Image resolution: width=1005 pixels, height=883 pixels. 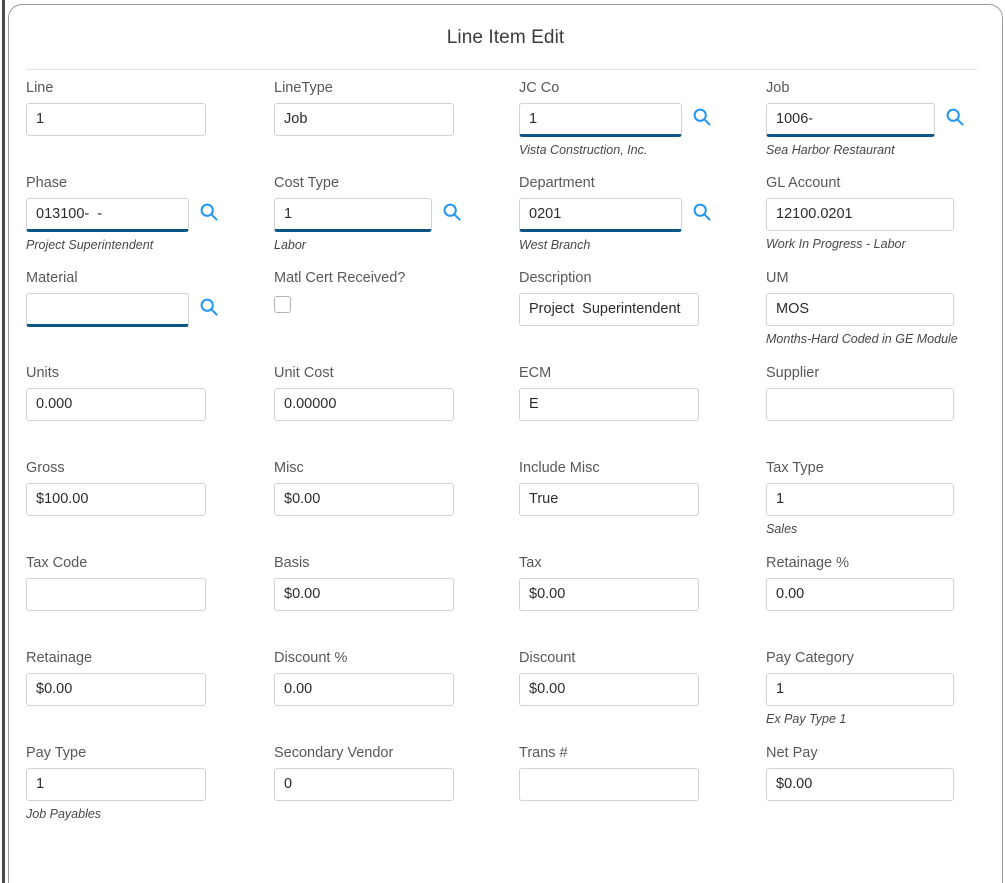 I want to click on gl-account-input: 12100.0201, so click(x=860, y=214).